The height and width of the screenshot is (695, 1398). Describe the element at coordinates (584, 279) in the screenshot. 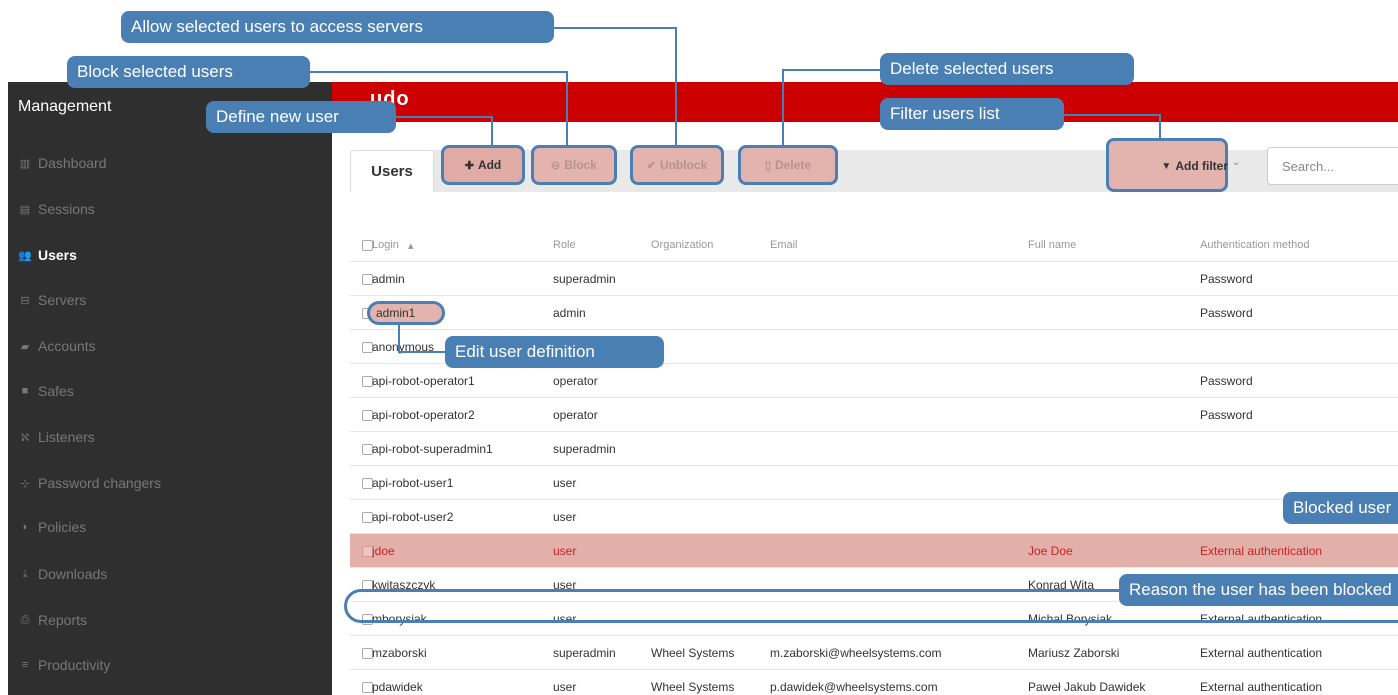

I see `cell-role: superadmin` at that location.